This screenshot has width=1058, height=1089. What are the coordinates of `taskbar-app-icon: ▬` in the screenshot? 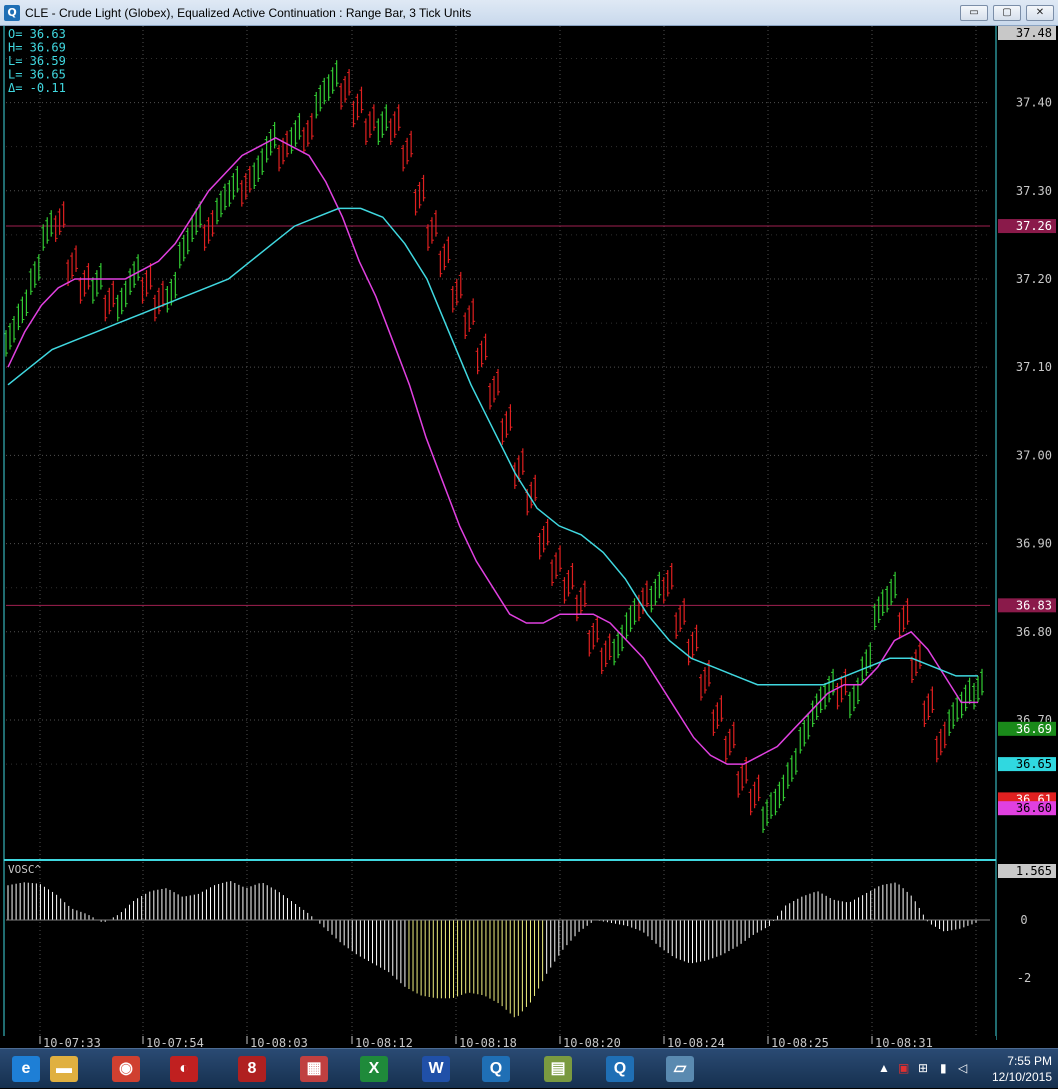 It's located at (64, 1069).